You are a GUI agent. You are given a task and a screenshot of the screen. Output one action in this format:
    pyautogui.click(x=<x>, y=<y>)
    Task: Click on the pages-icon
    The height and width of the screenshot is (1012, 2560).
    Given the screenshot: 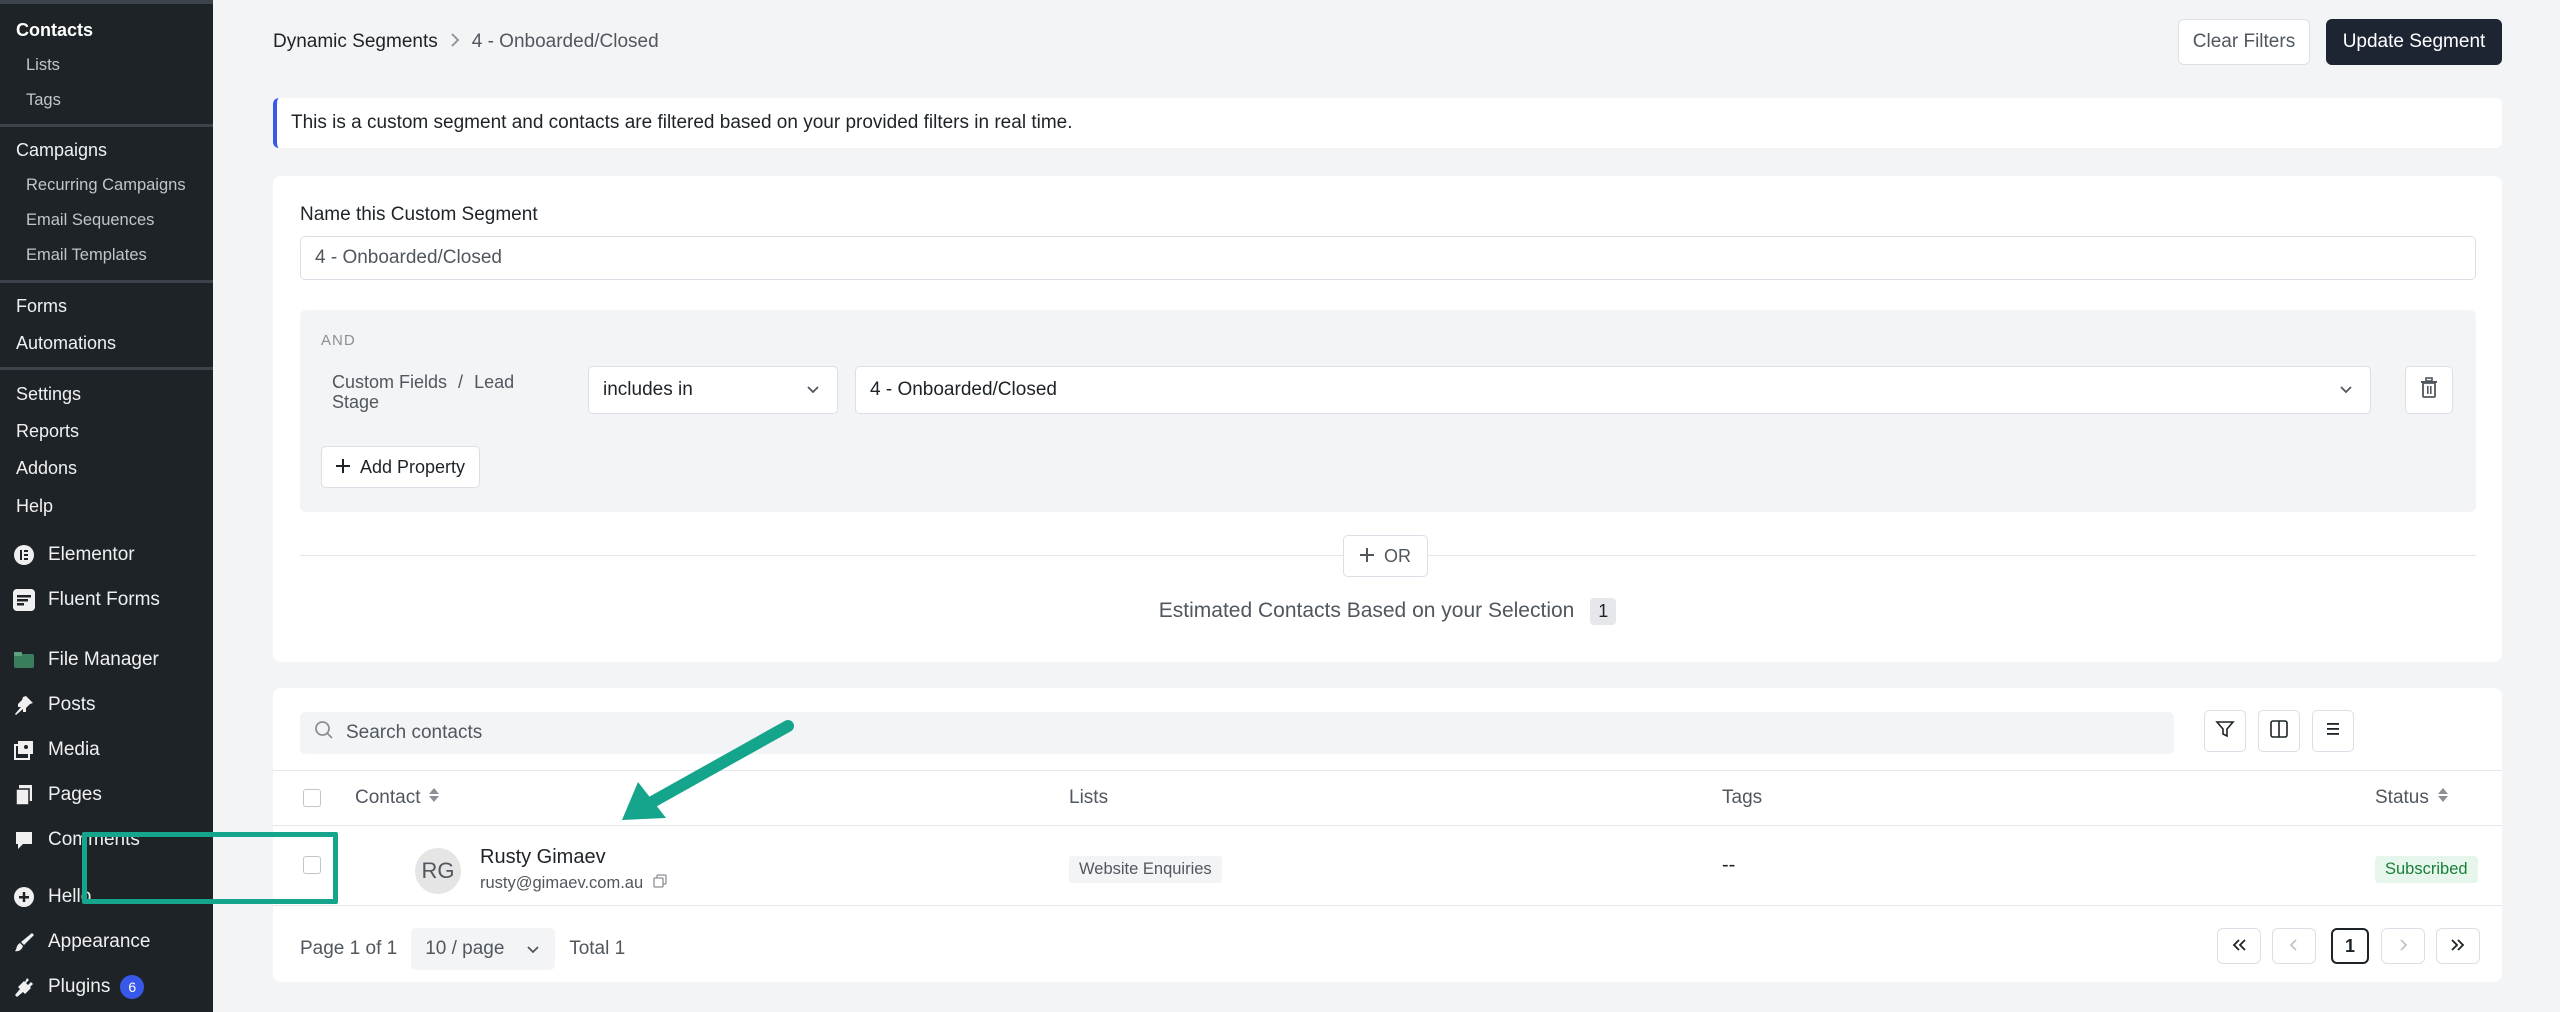 What is the action you would take?
    pyautogui.click(x=24, y=795)
    